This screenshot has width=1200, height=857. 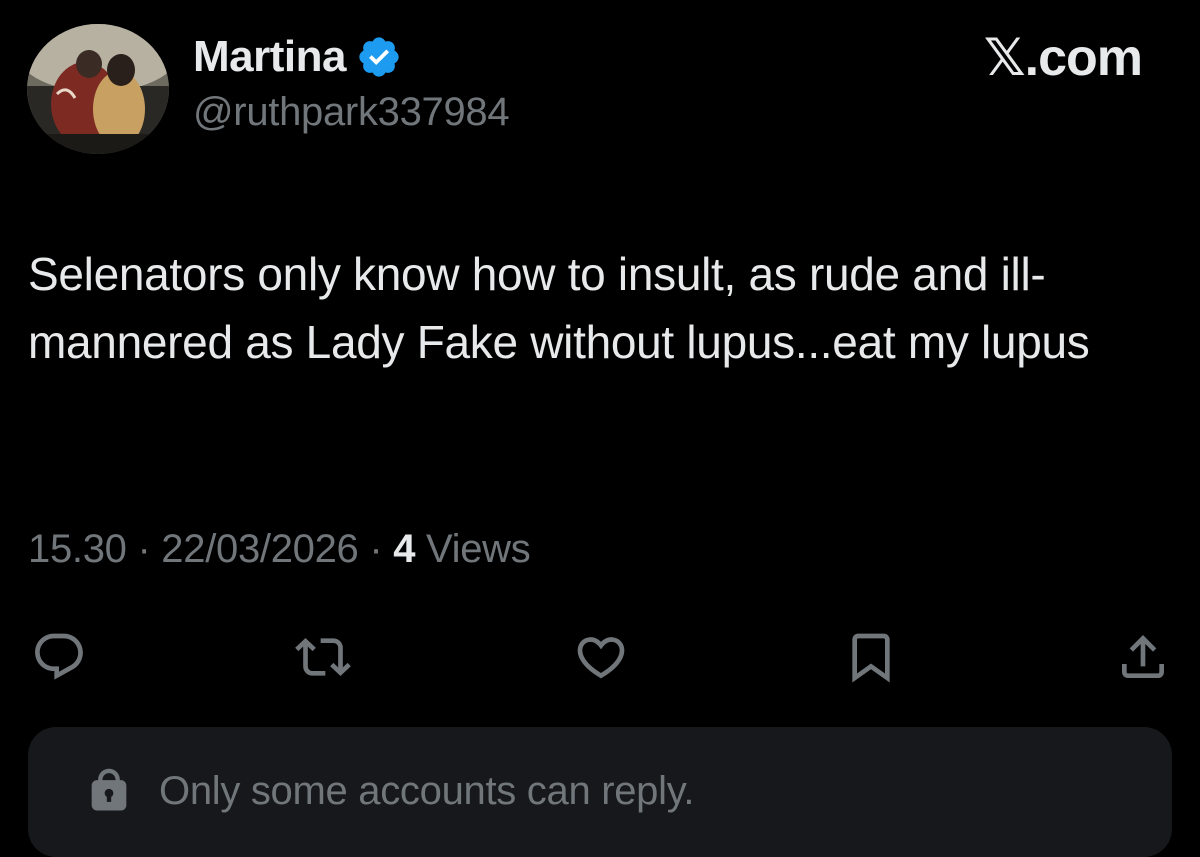 I want to click on heart-icon, so click(x=601, y=658).